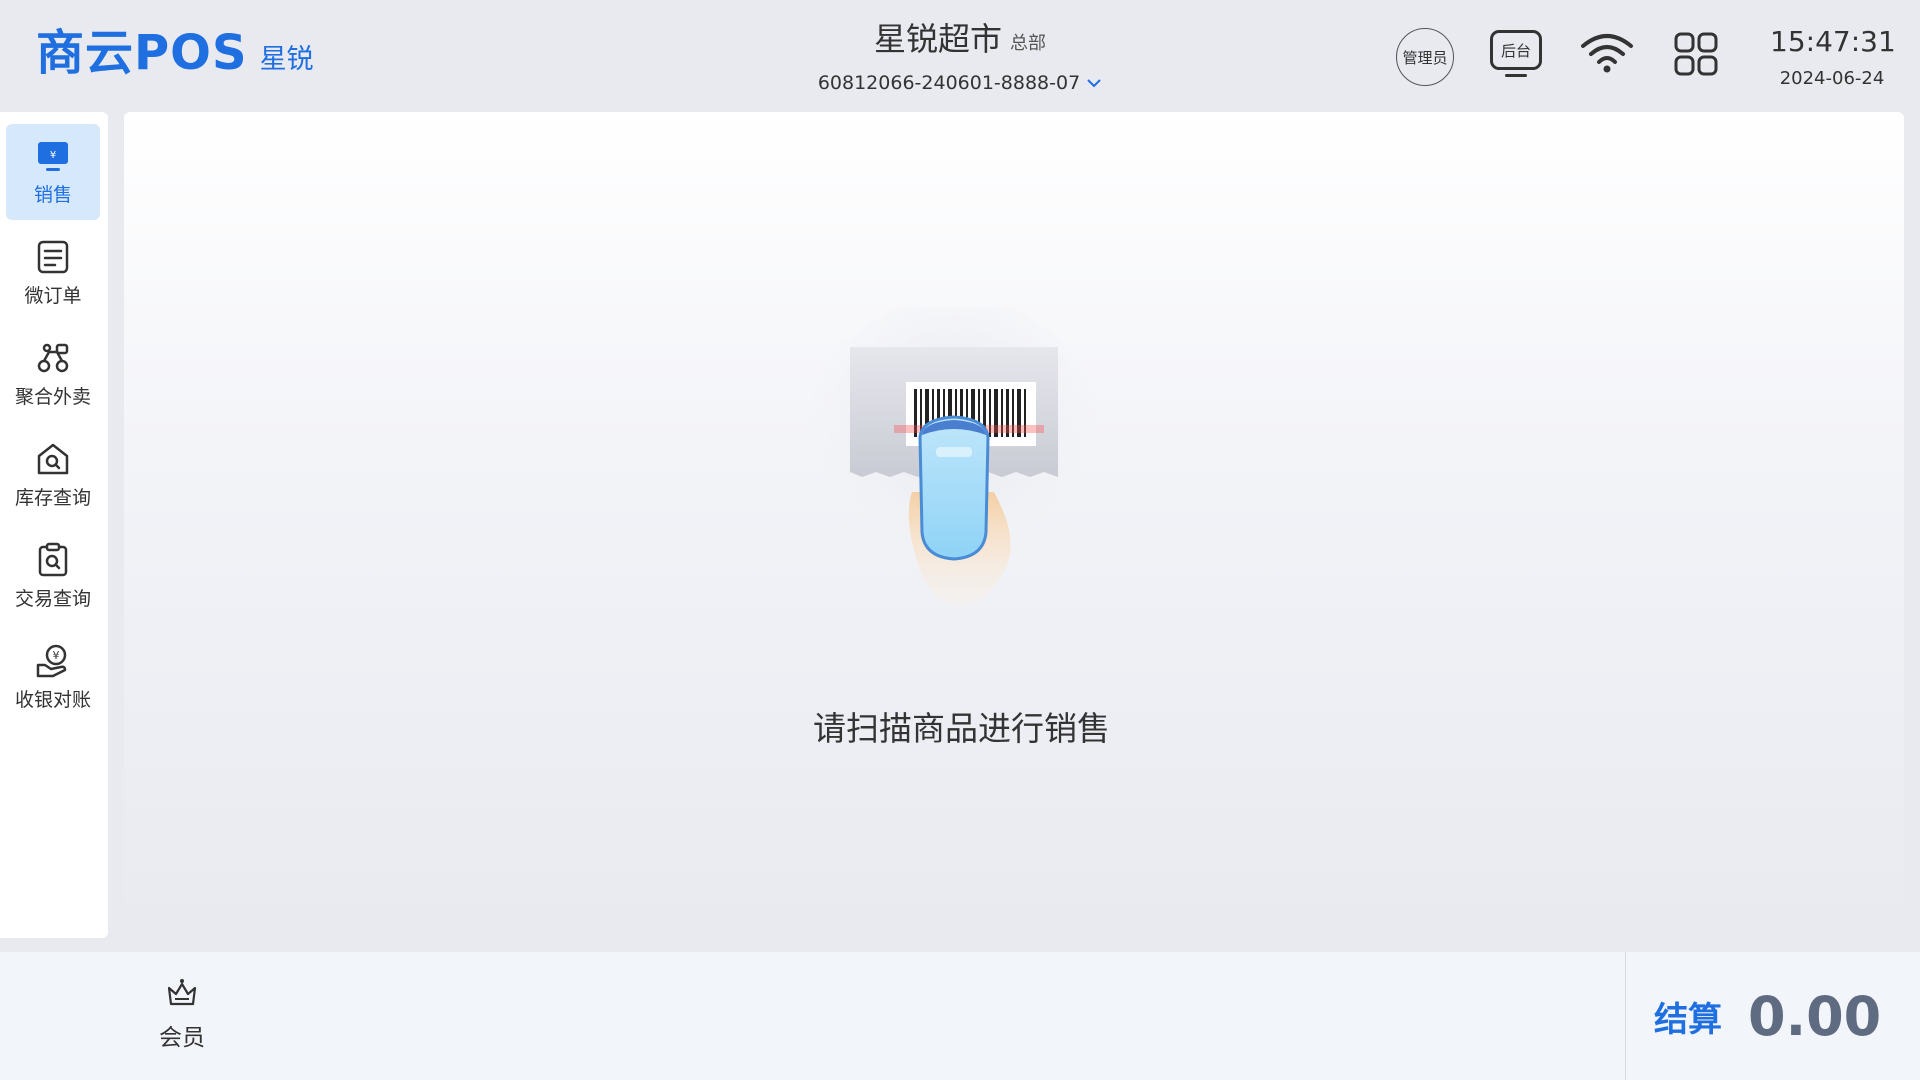  I want to click on delivery-scooter-icon, so click(53, 357).